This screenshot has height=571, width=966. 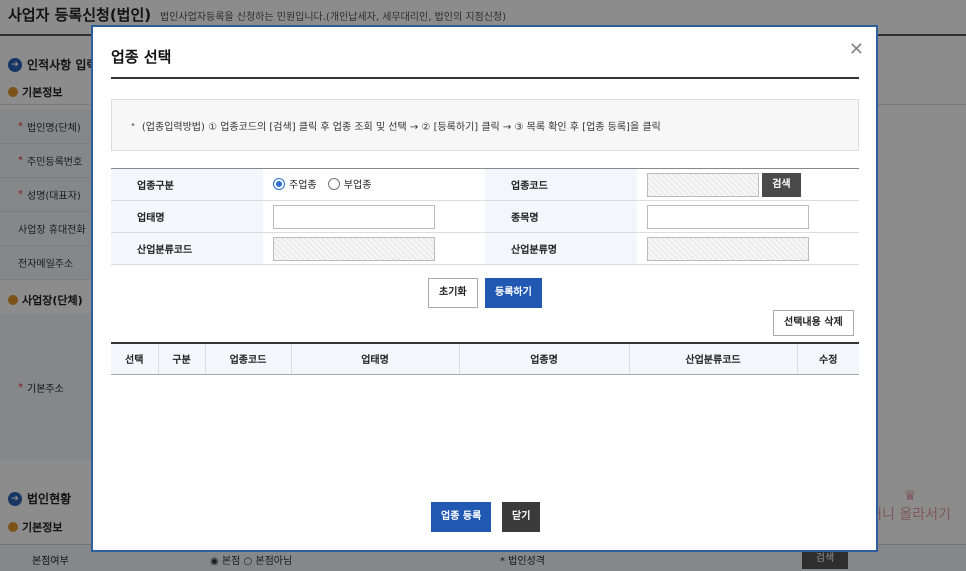 I want to click on register-button: 등록하기, so click(x=513, y=293).